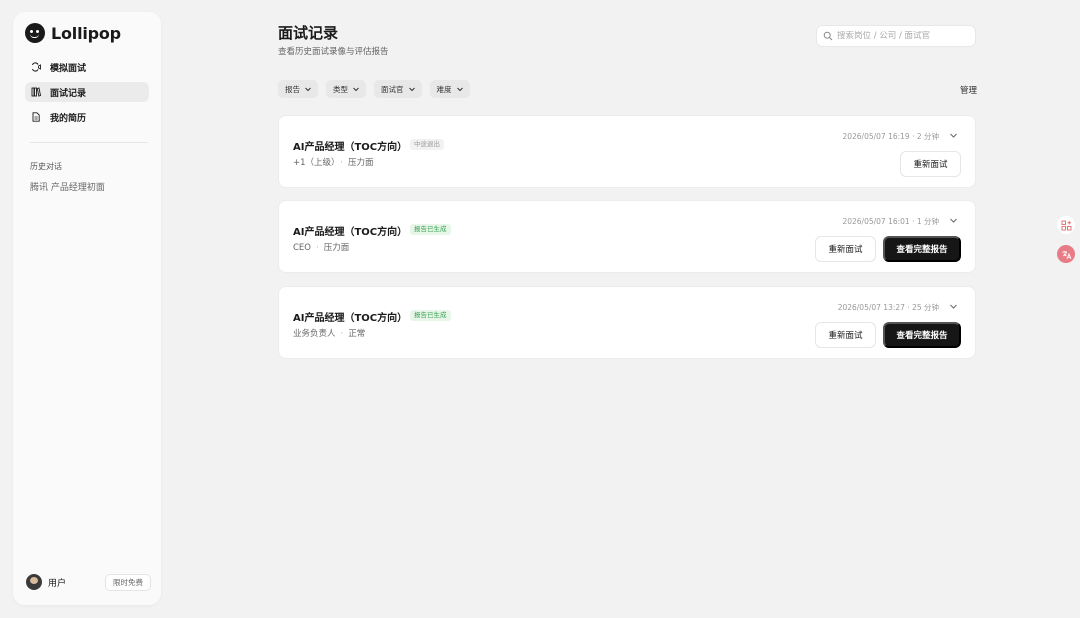 This screenshot has width=1080, height=618. I want to click on filter-label: 类型, so click(340, 89).